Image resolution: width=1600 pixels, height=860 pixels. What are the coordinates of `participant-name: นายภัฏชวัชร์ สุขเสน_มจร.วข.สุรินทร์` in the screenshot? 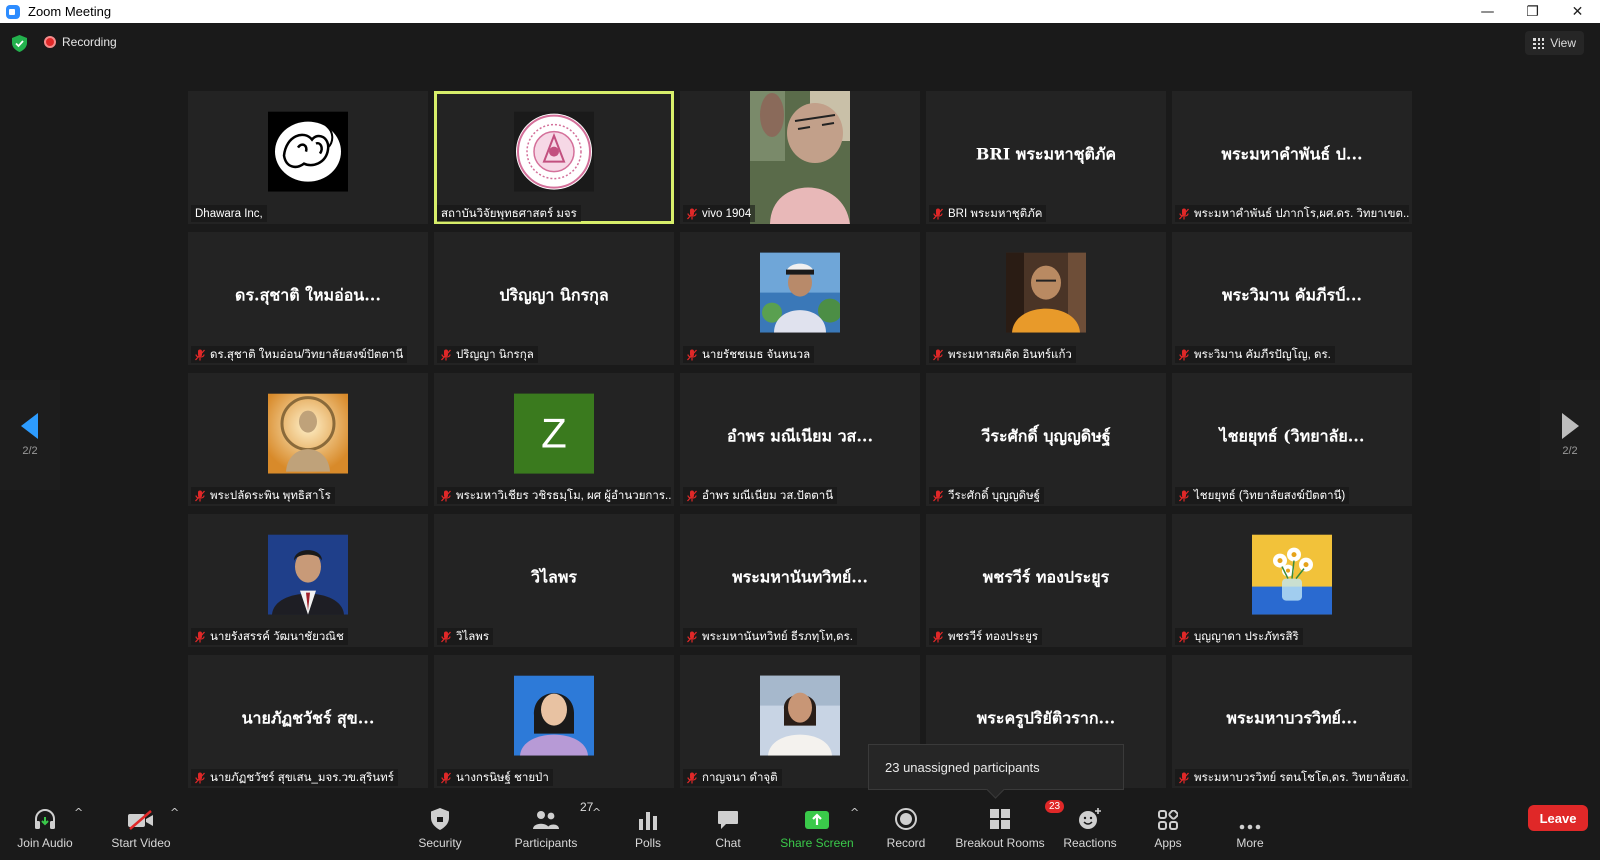 It's located at (302, 777).